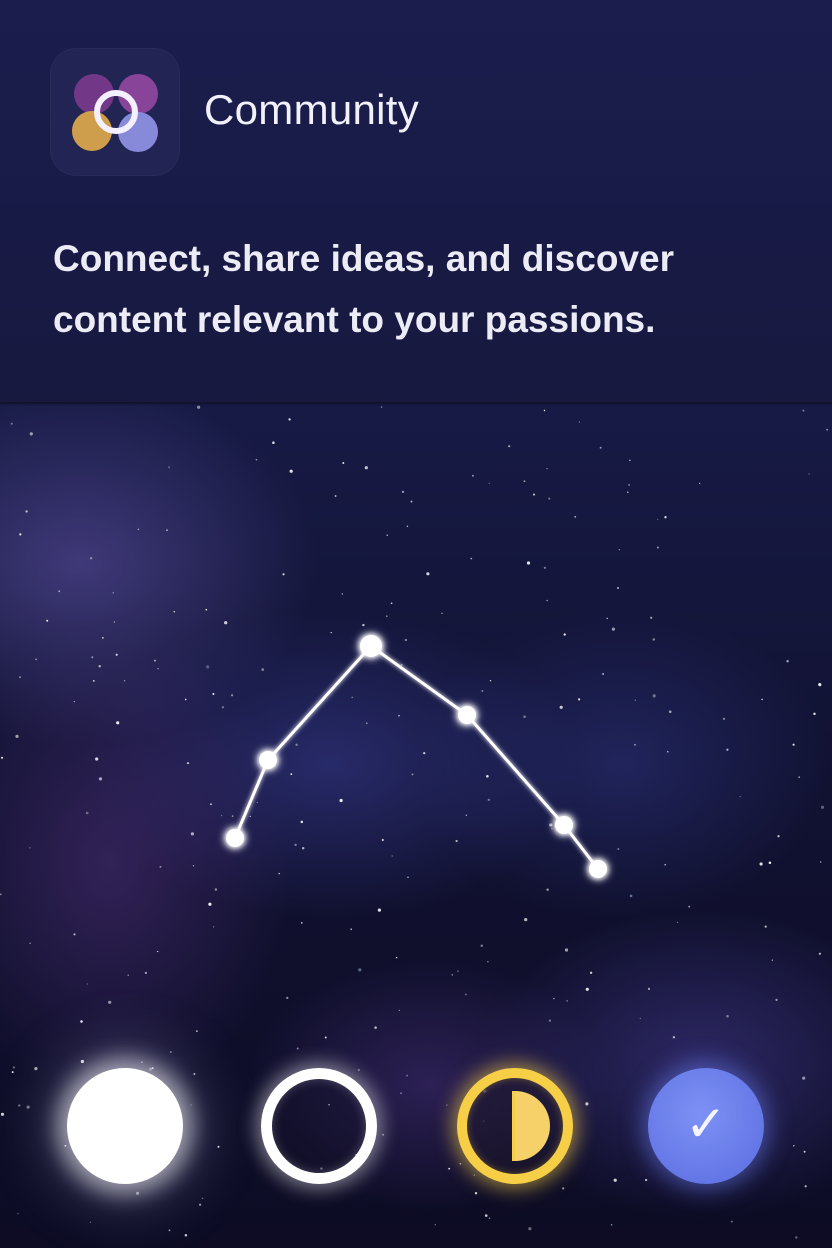 The width and height of the screenshot is (832, 1248). What do you see at coordinates (515, 1126) in the screenshot?
I see `half-moon-button` at bounding box center [515, 1126].